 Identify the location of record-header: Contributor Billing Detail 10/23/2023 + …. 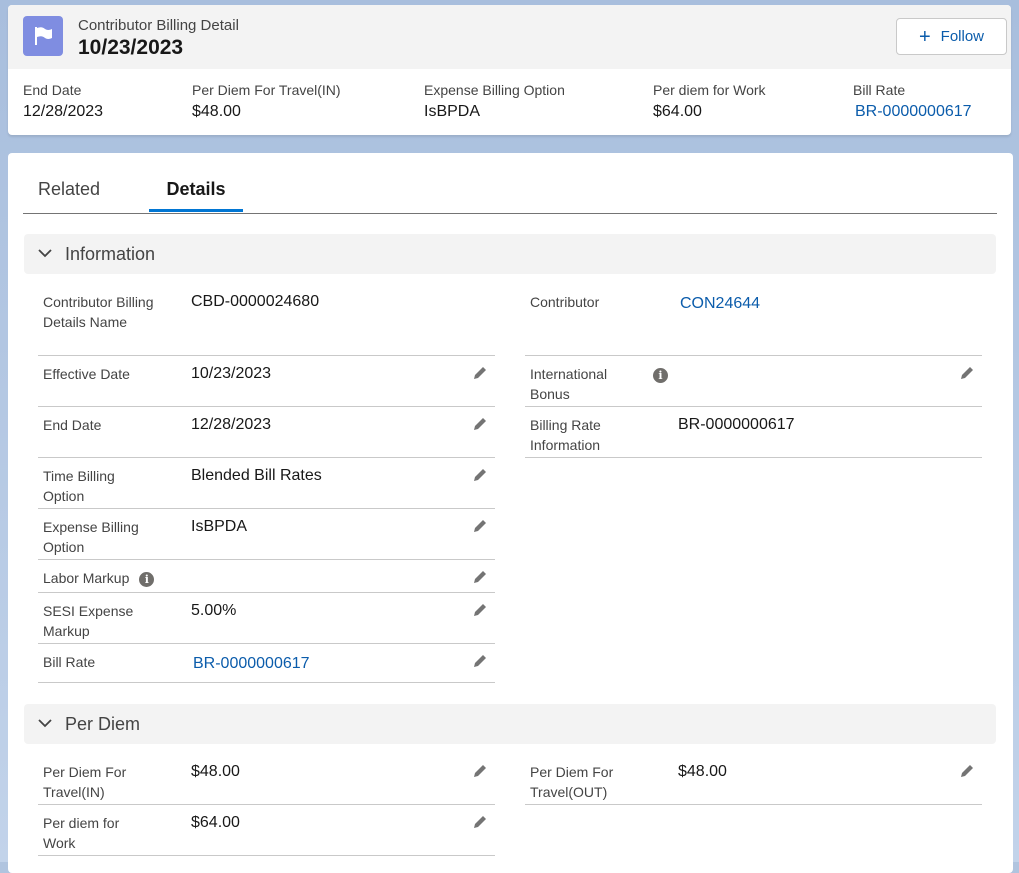
(509, 70).